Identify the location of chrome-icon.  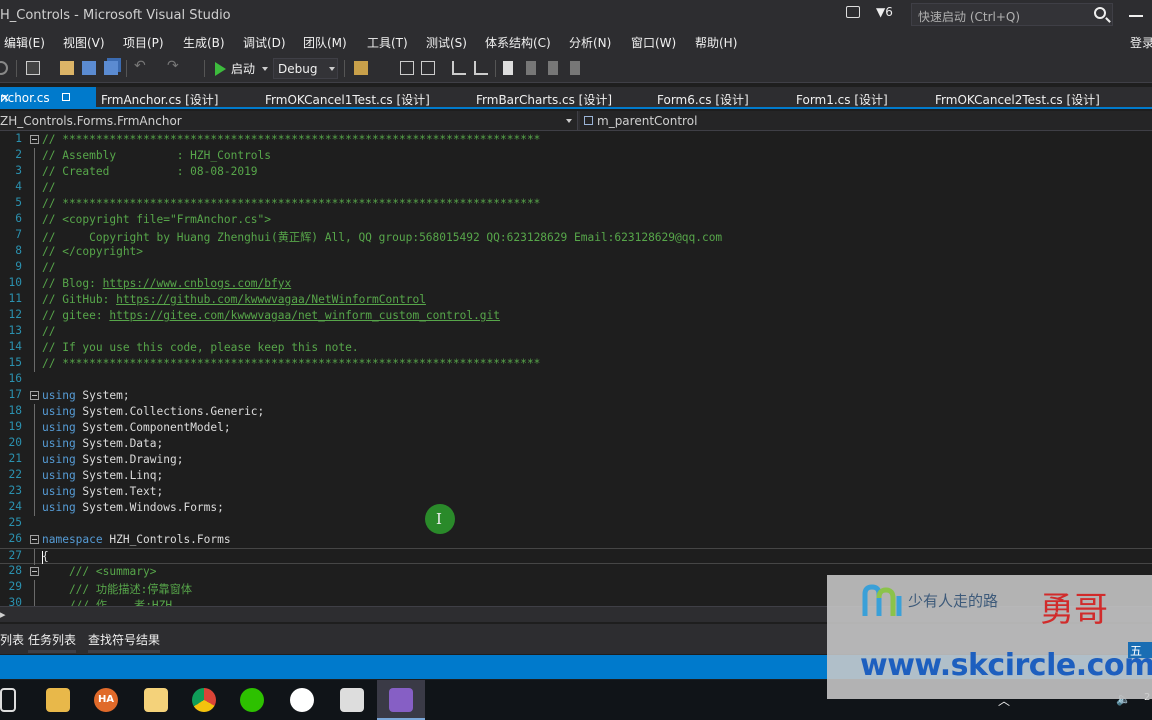
(204, 700).